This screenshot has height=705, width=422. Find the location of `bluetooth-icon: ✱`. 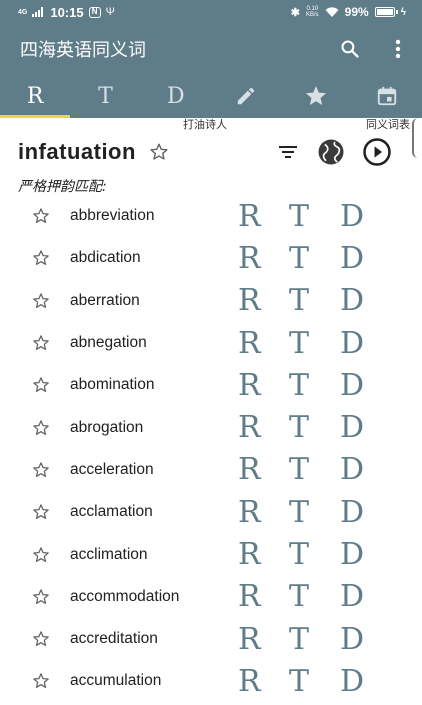

bluetooth-icon: ✱ is located at coordinates (295, 12).